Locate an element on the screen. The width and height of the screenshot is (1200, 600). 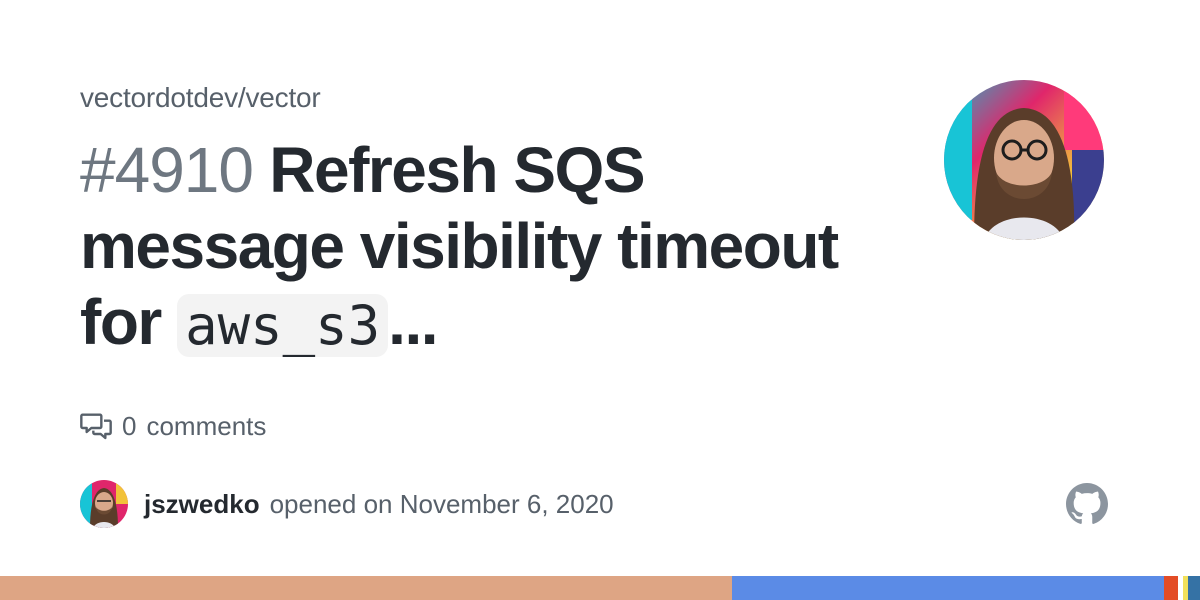
issue-title-code: aws_s3 is located at coordinates (283, 325).